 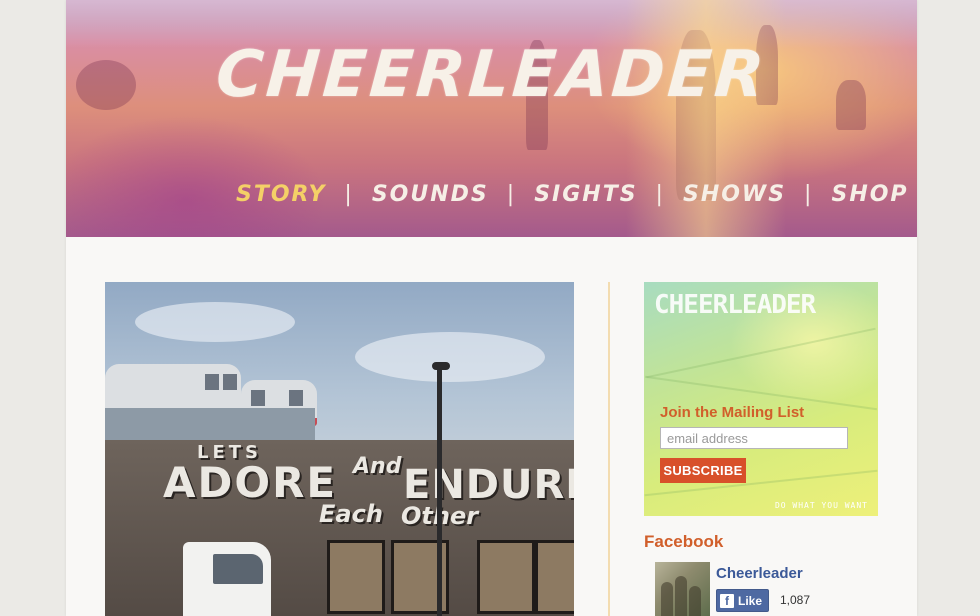 I want to click on nav-shop: Shop, so click(x=869, y=194).